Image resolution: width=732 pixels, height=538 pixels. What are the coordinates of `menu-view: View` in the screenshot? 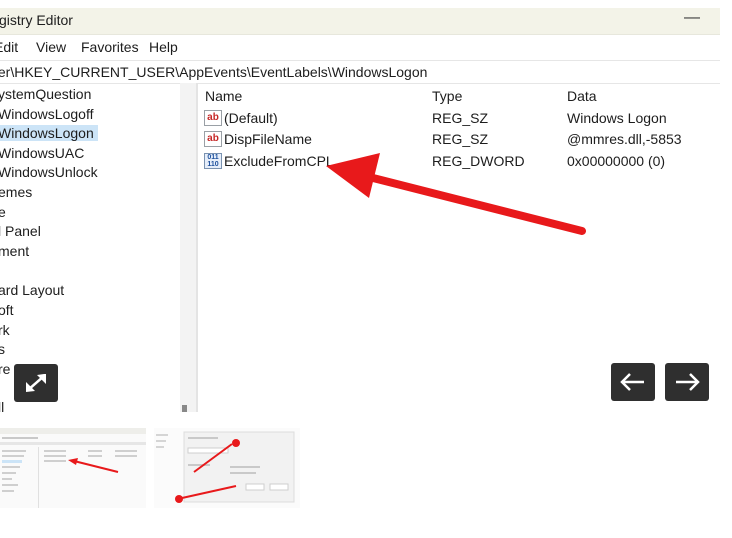 It's located at (51, 47).